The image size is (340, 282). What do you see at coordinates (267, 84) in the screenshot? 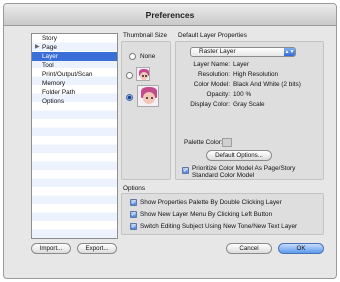
I see `color-model-value: Black And White (2 bits)` at bounding box center [267, 84].